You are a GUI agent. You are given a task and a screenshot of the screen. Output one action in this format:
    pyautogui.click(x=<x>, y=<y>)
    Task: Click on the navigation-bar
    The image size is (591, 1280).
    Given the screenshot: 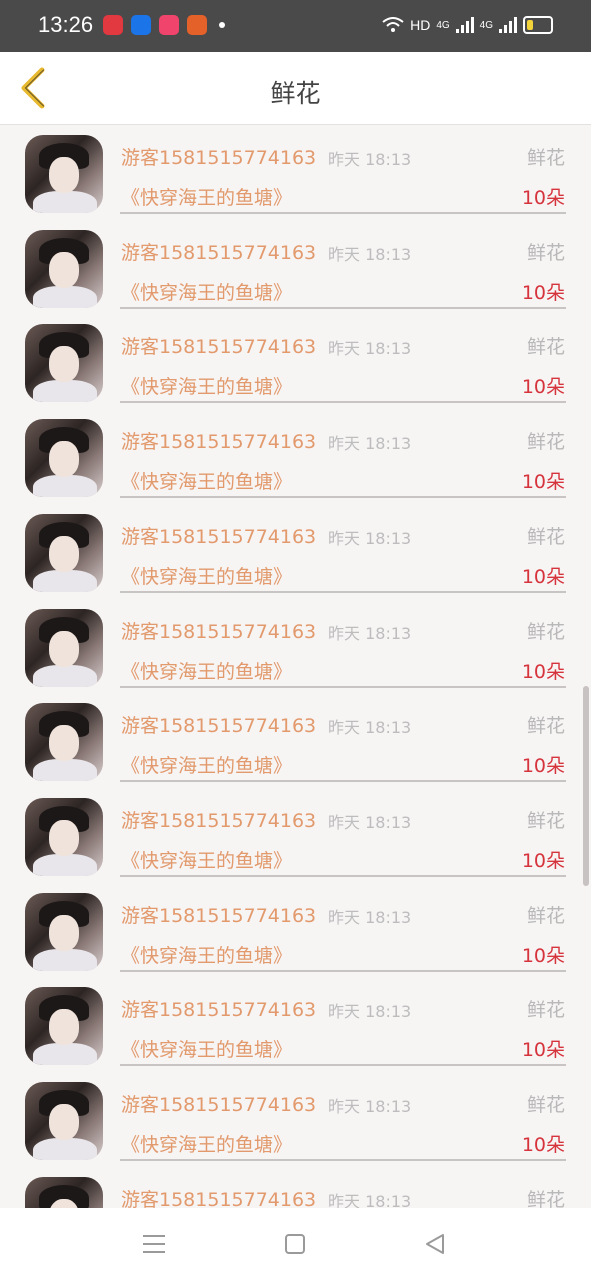 What is the action you would take?
    pyautogui.click(x=295, y=1244)
    